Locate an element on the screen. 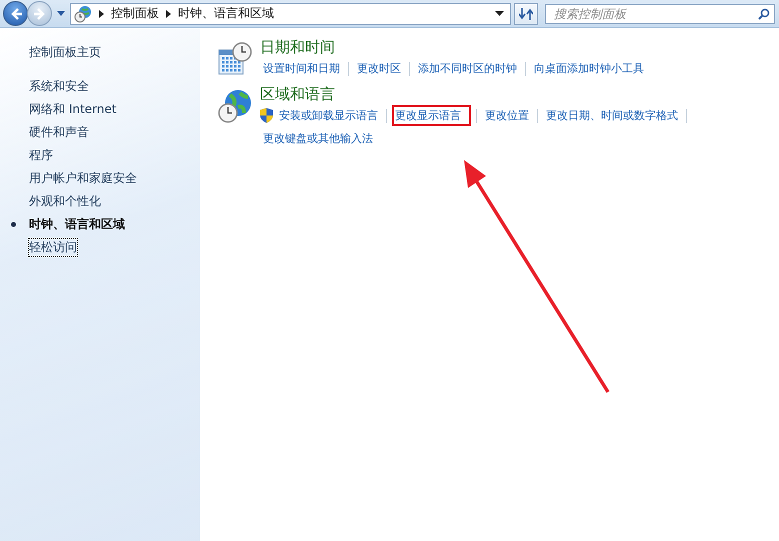  sidebar-link: 轻松访问 is located at coordinates (53, 247).